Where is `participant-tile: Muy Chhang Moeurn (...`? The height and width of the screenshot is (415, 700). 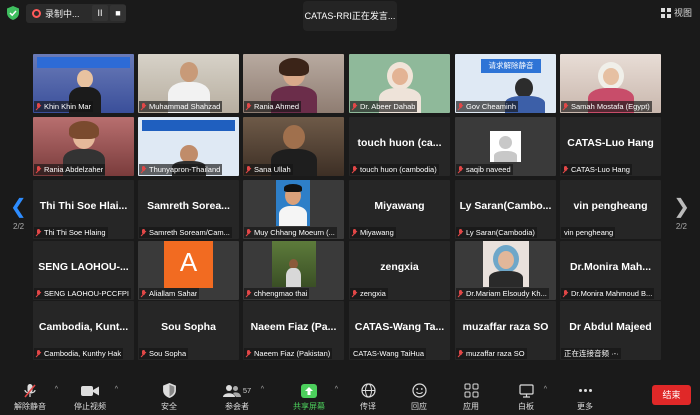
participant-tile: Muy Chhang Moeurn (... is located at coordinates (293, 209).